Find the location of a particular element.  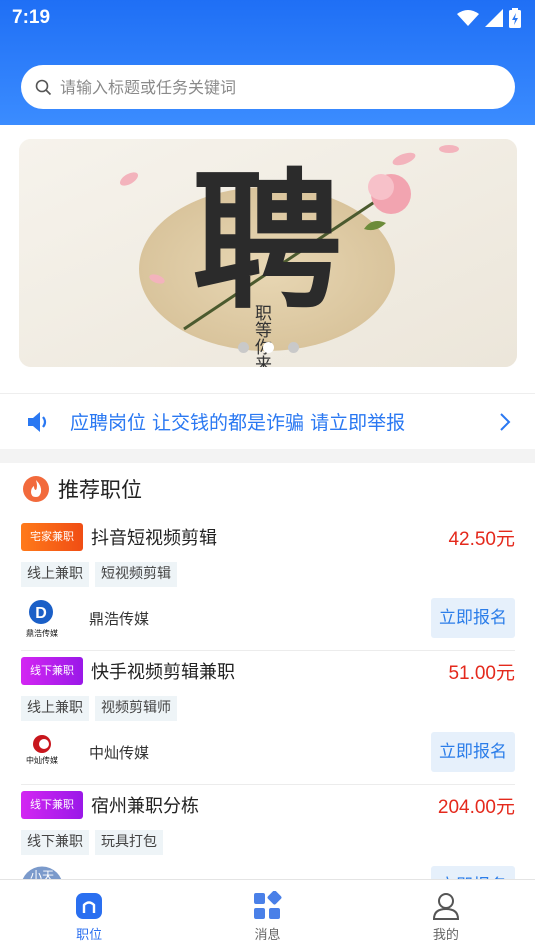

job-title: 抖音短视频剪辑 is located at coordinates (154, 538).